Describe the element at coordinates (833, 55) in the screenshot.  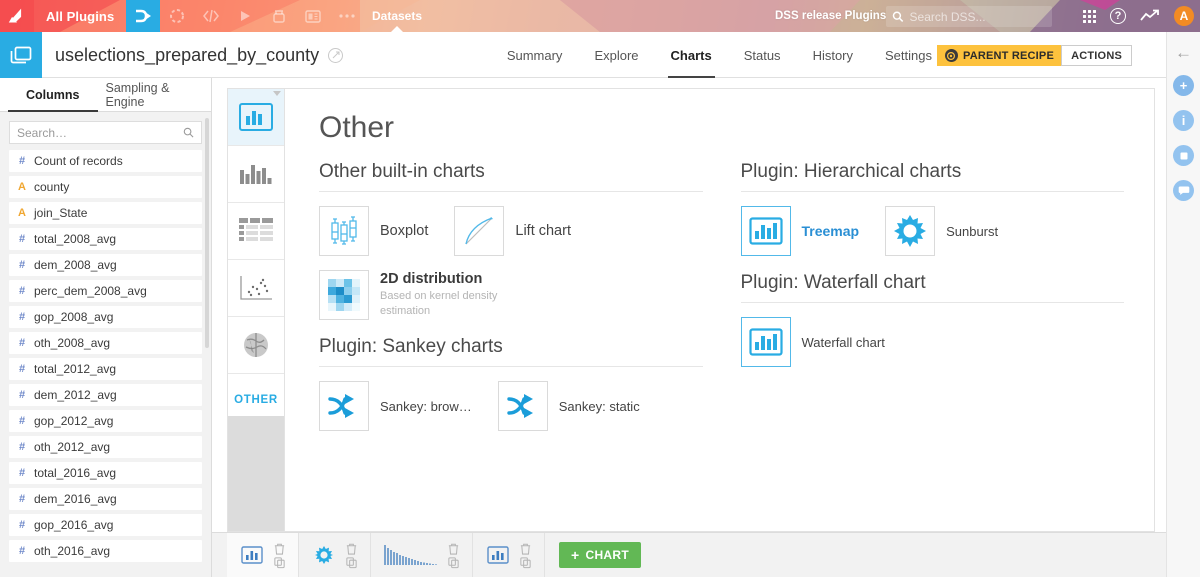
I see `tab-history: History` at that location.